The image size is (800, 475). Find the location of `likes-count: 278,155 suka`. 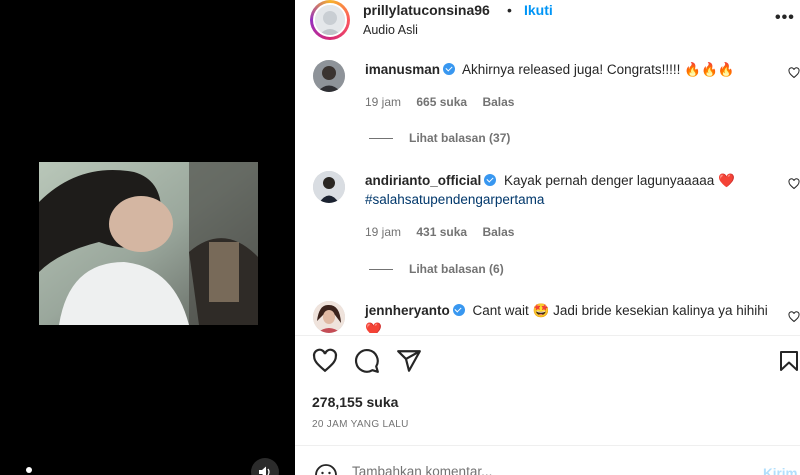

likes-count: 278,155 suka is located at coordinates (355, 402).